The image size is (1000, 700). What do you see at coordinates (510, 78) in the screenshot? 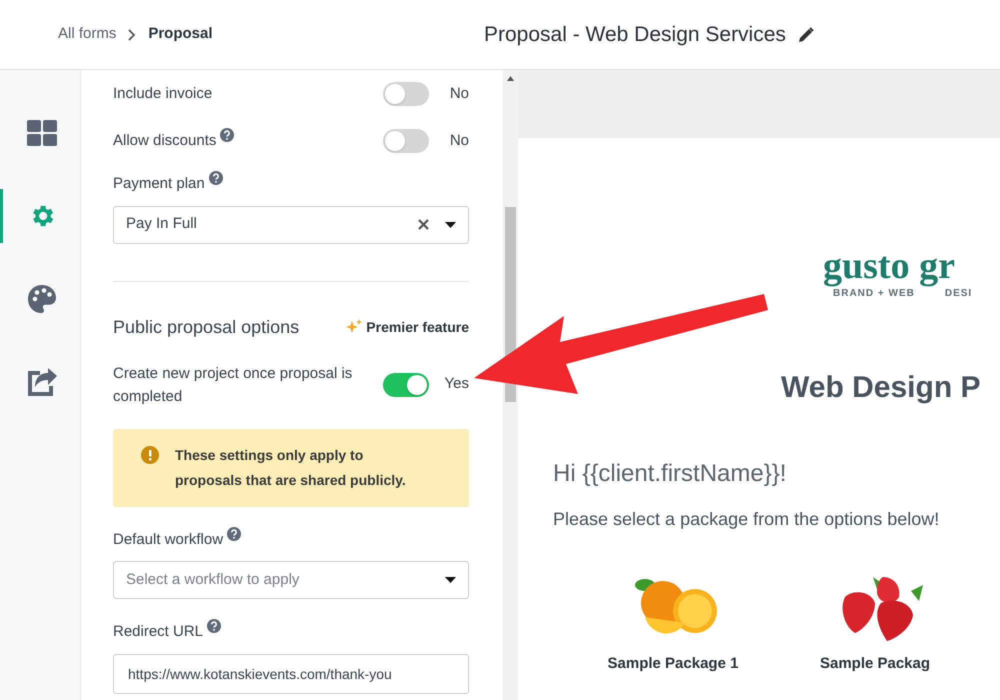
I see `scroll-up-icon` at bounding box center [510, 78].